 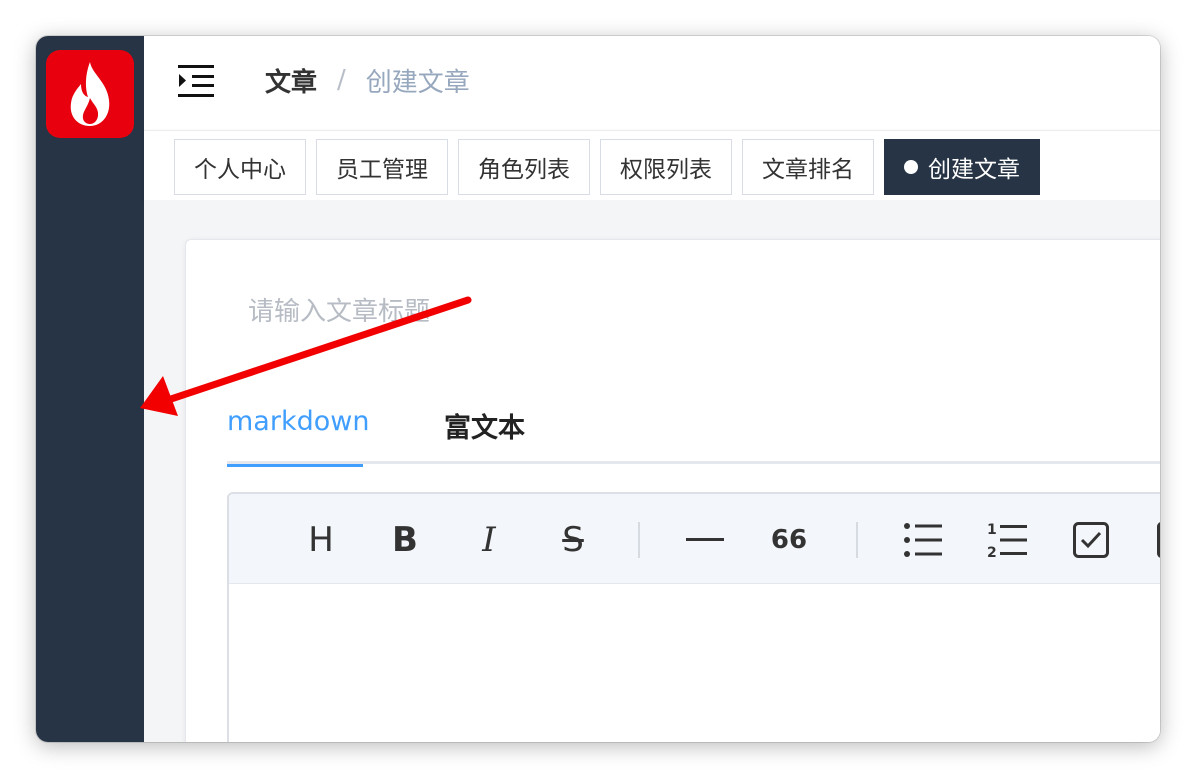 I want to click on article-title-input, so click(x=598, y=312).